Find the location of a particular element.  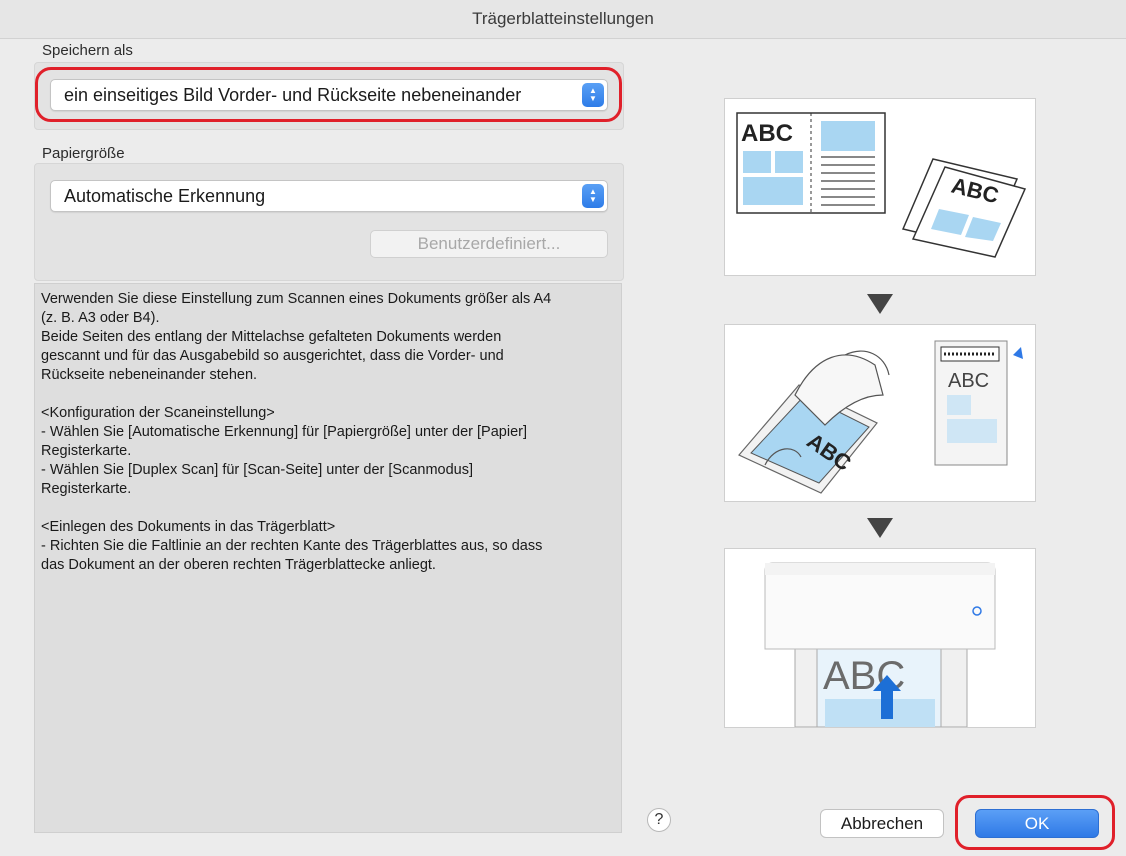

folded-document-illustration: ABC ABC is located at coordinates (881, 185).